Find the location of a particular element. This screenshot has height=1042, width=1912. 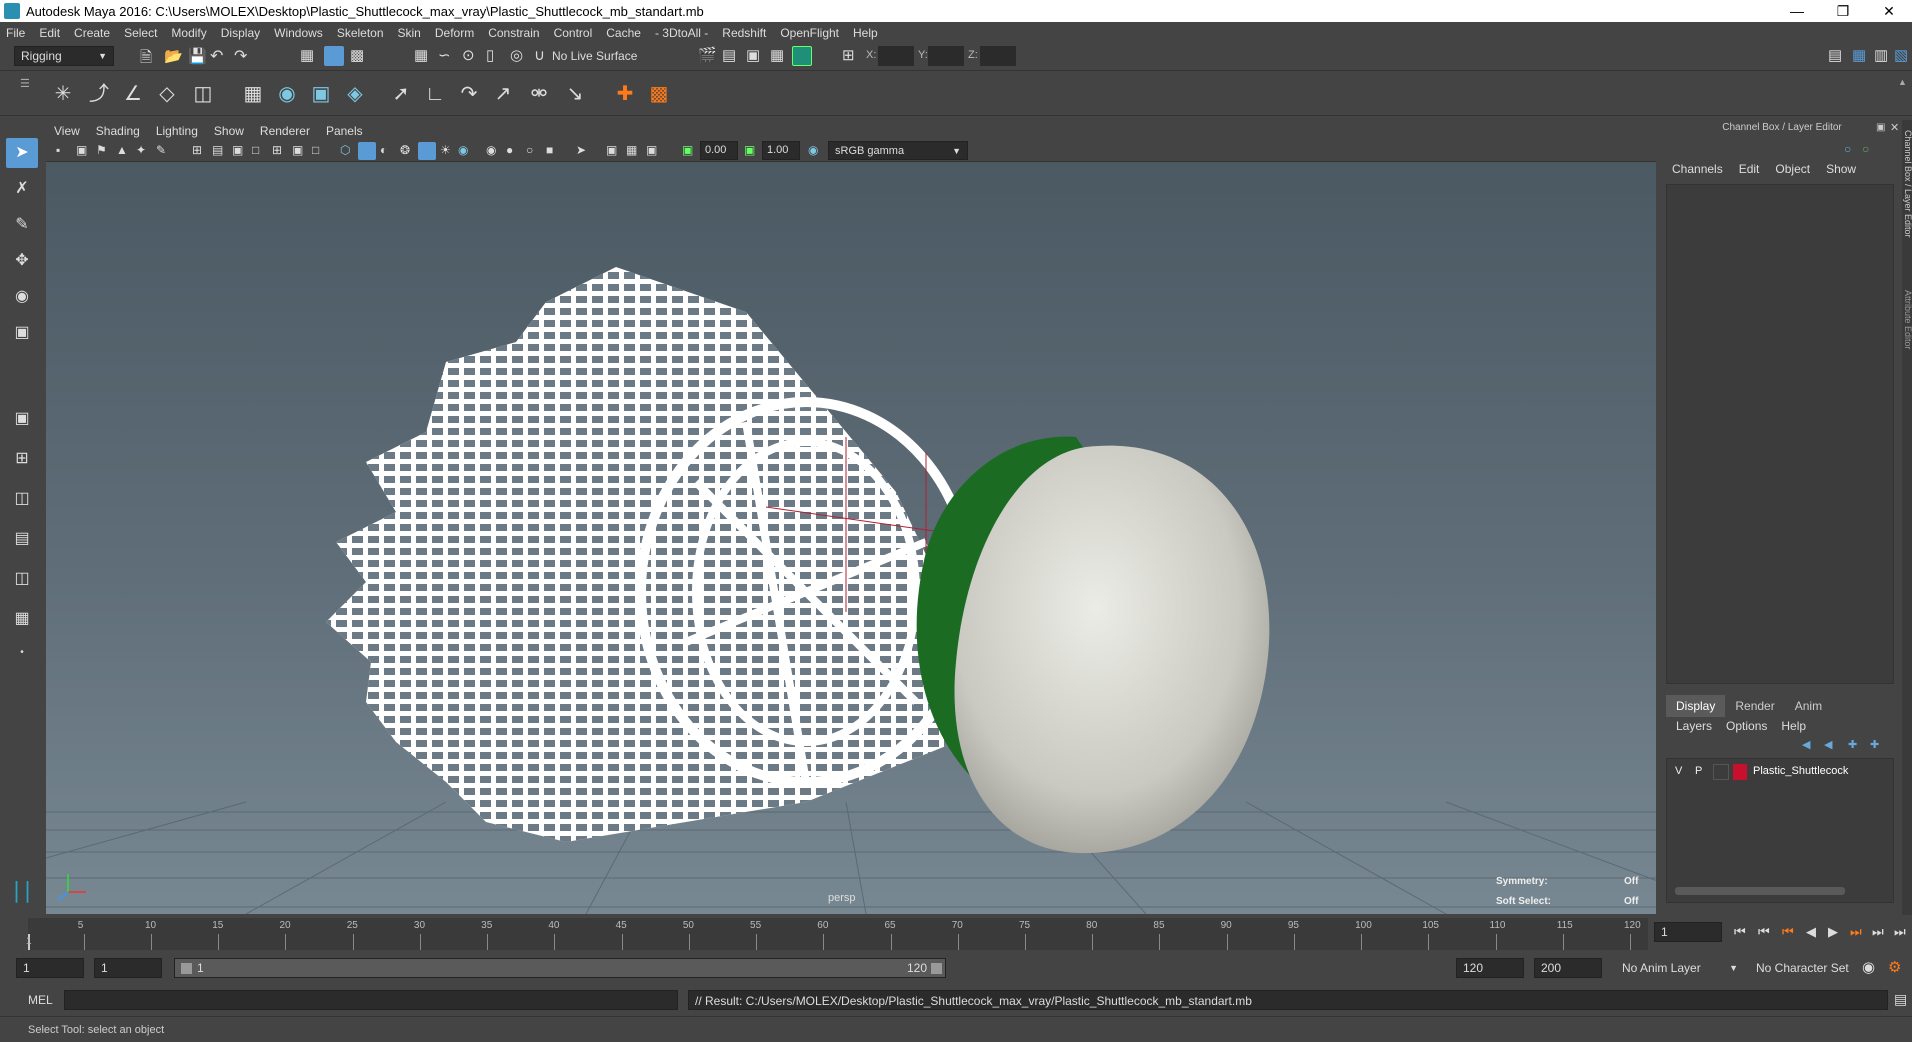

orient-joint-icon: ◫ is located at coordinates (203, 94).